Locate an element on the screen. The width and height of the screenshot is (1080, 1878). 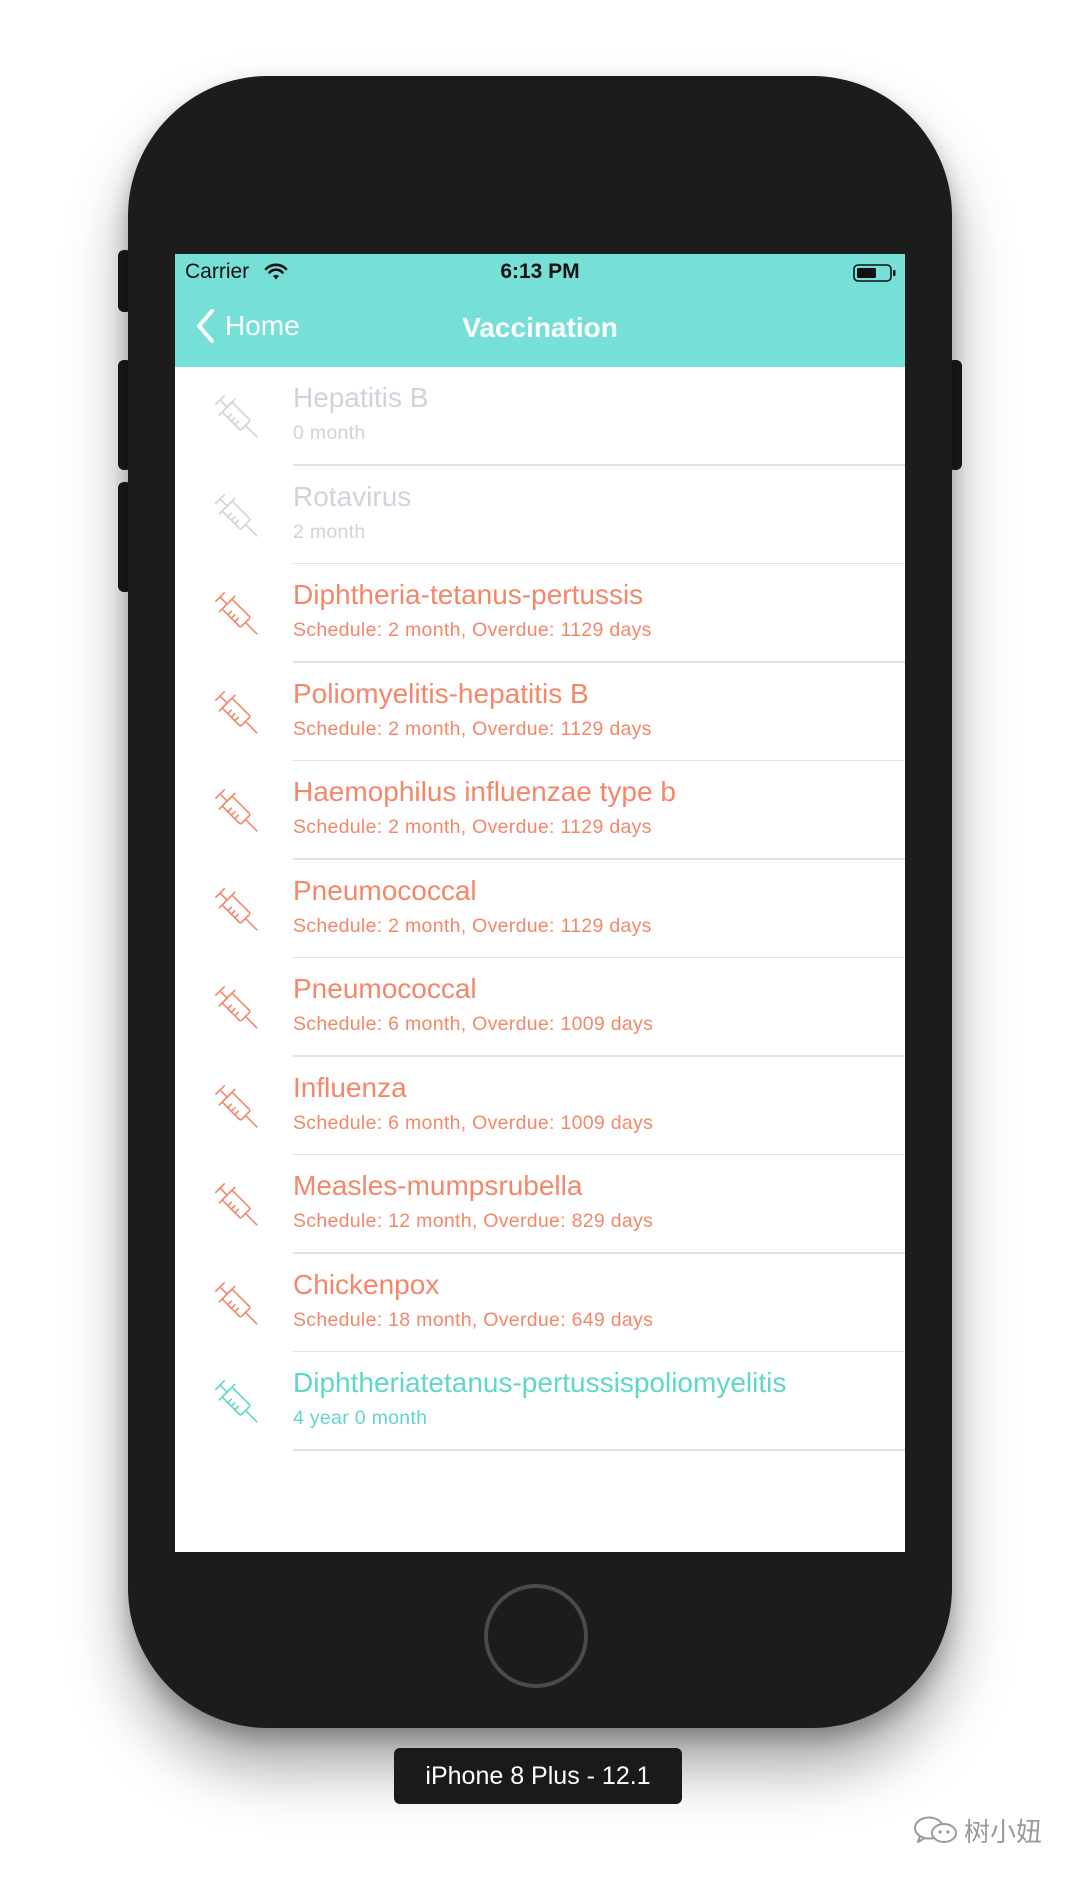
vaccine-name: Influenza is located at coordinates (350, 1087).